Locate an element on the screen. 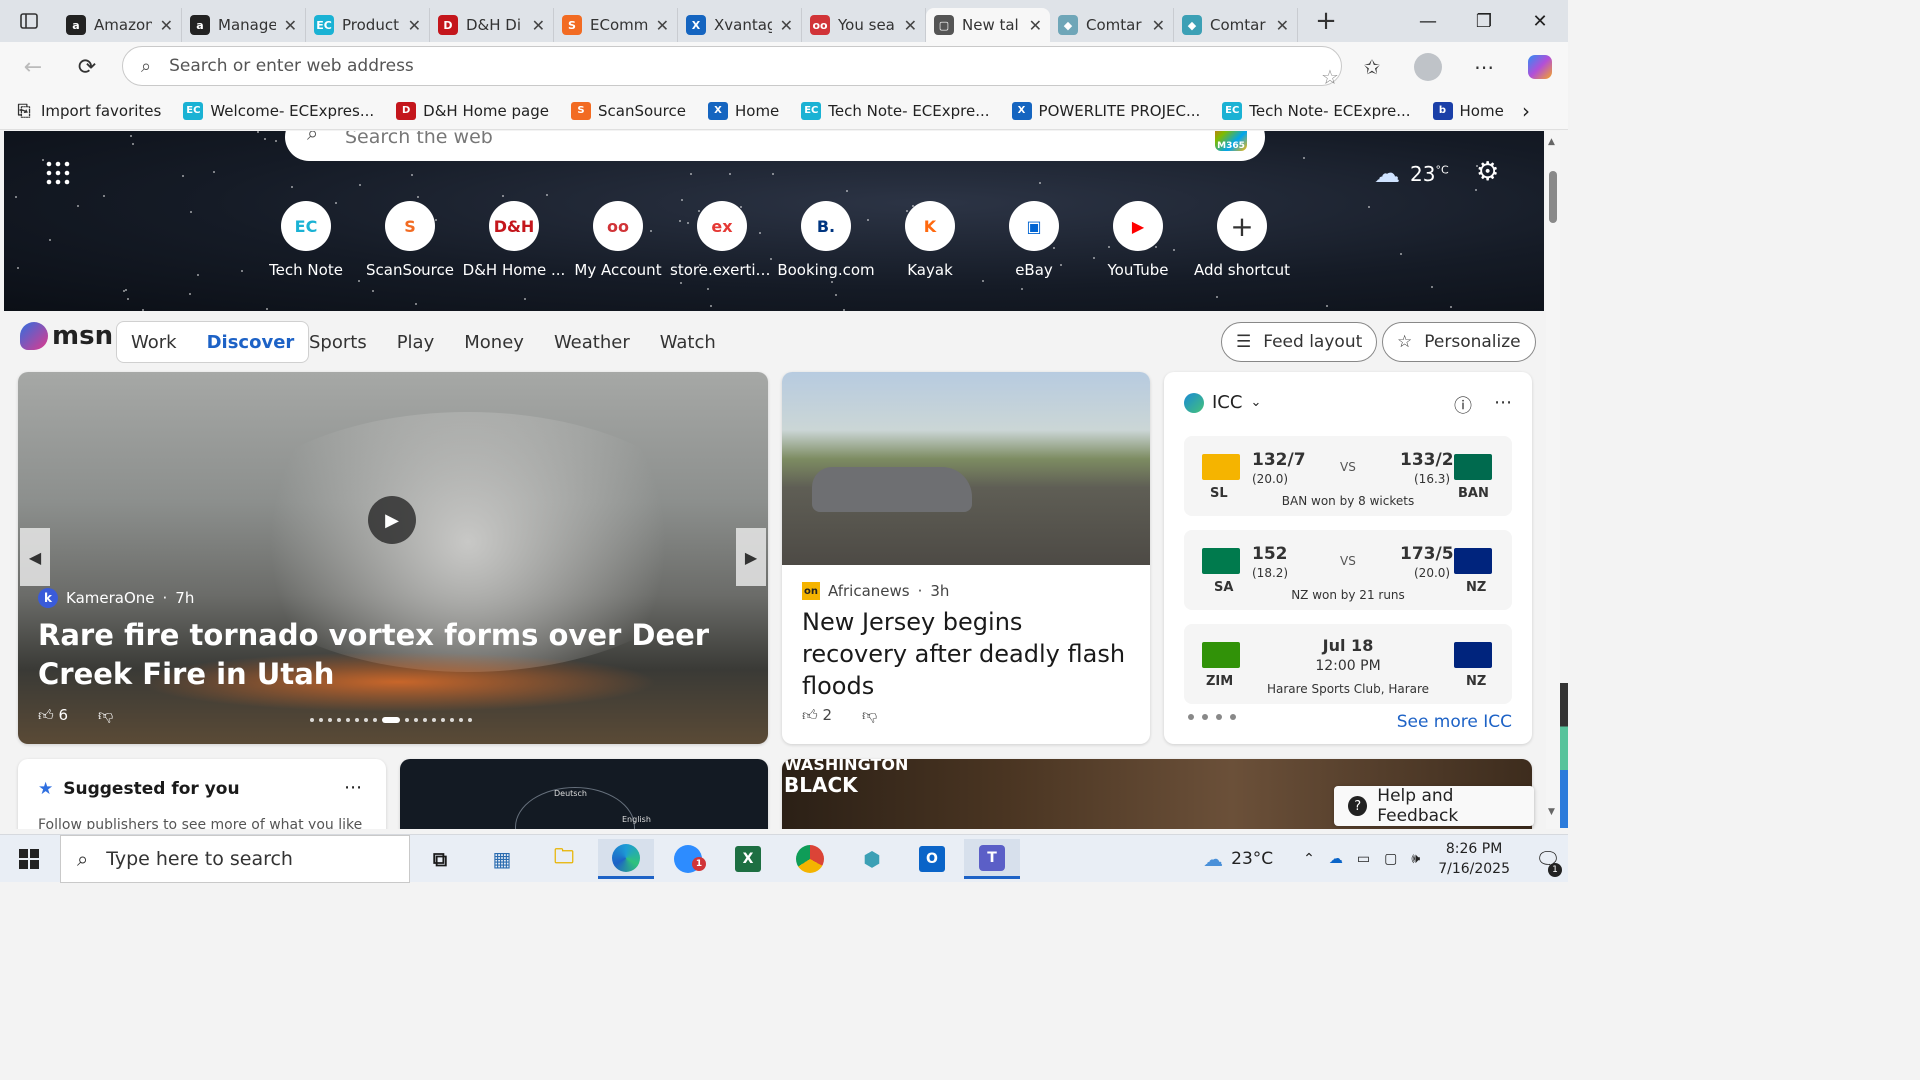 The width and height of the screenshot is (1920, 1080). edge-taskbar-icon is located at coordinates (626, 859).